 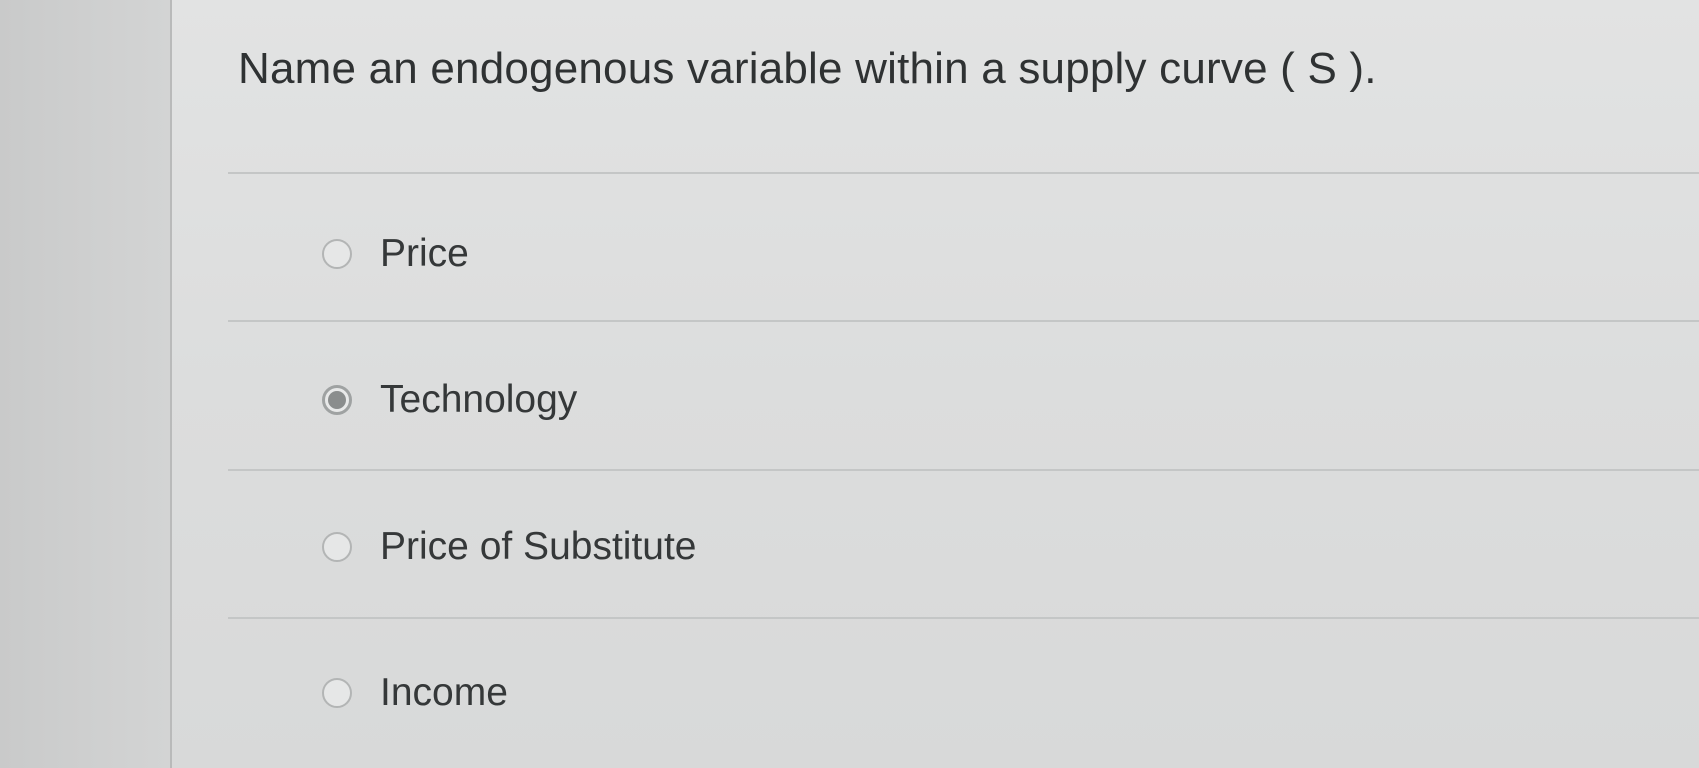 What do you see at coordinates (444, 692) in the screenshot?
I see `answer-label: Income` at bounding box center [444, 692].